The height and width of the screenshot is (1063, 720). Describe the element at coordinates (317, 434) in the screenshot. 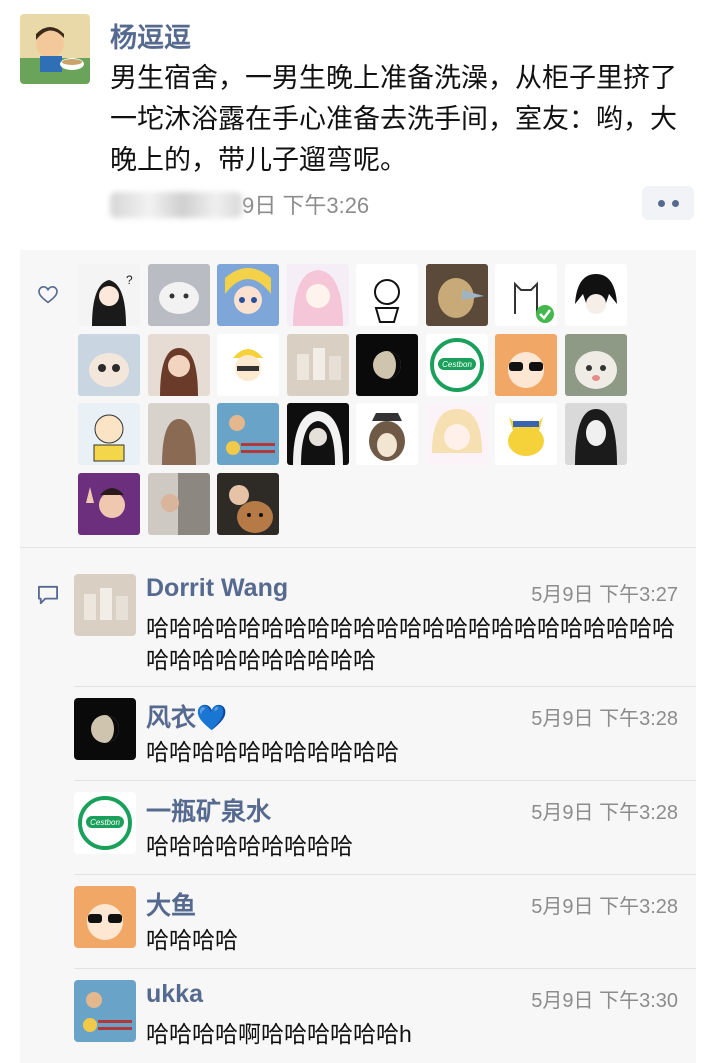

I see `avatar-woman-portrait` at that location.